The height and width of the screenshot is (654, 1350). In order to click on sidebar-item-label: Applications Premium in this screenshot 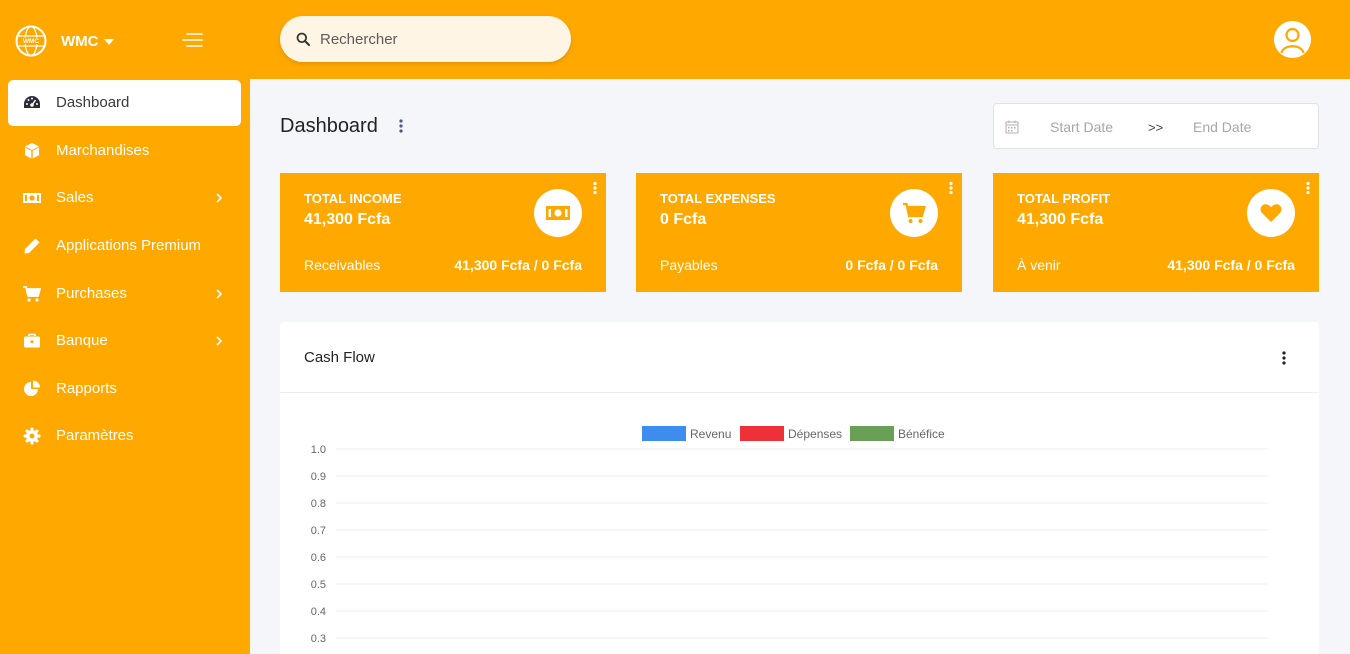, I will do `click(129, 245)`.